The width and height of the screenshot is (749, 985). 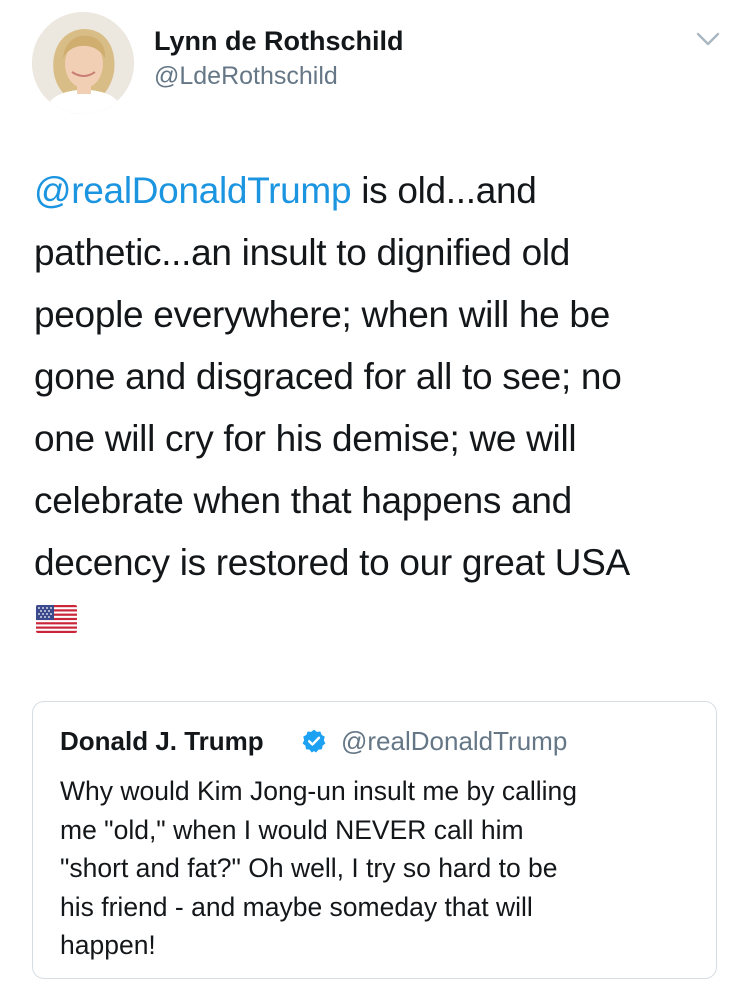 I want to click on author-handle: @LdeRothschild, so click(x=246, y=76).